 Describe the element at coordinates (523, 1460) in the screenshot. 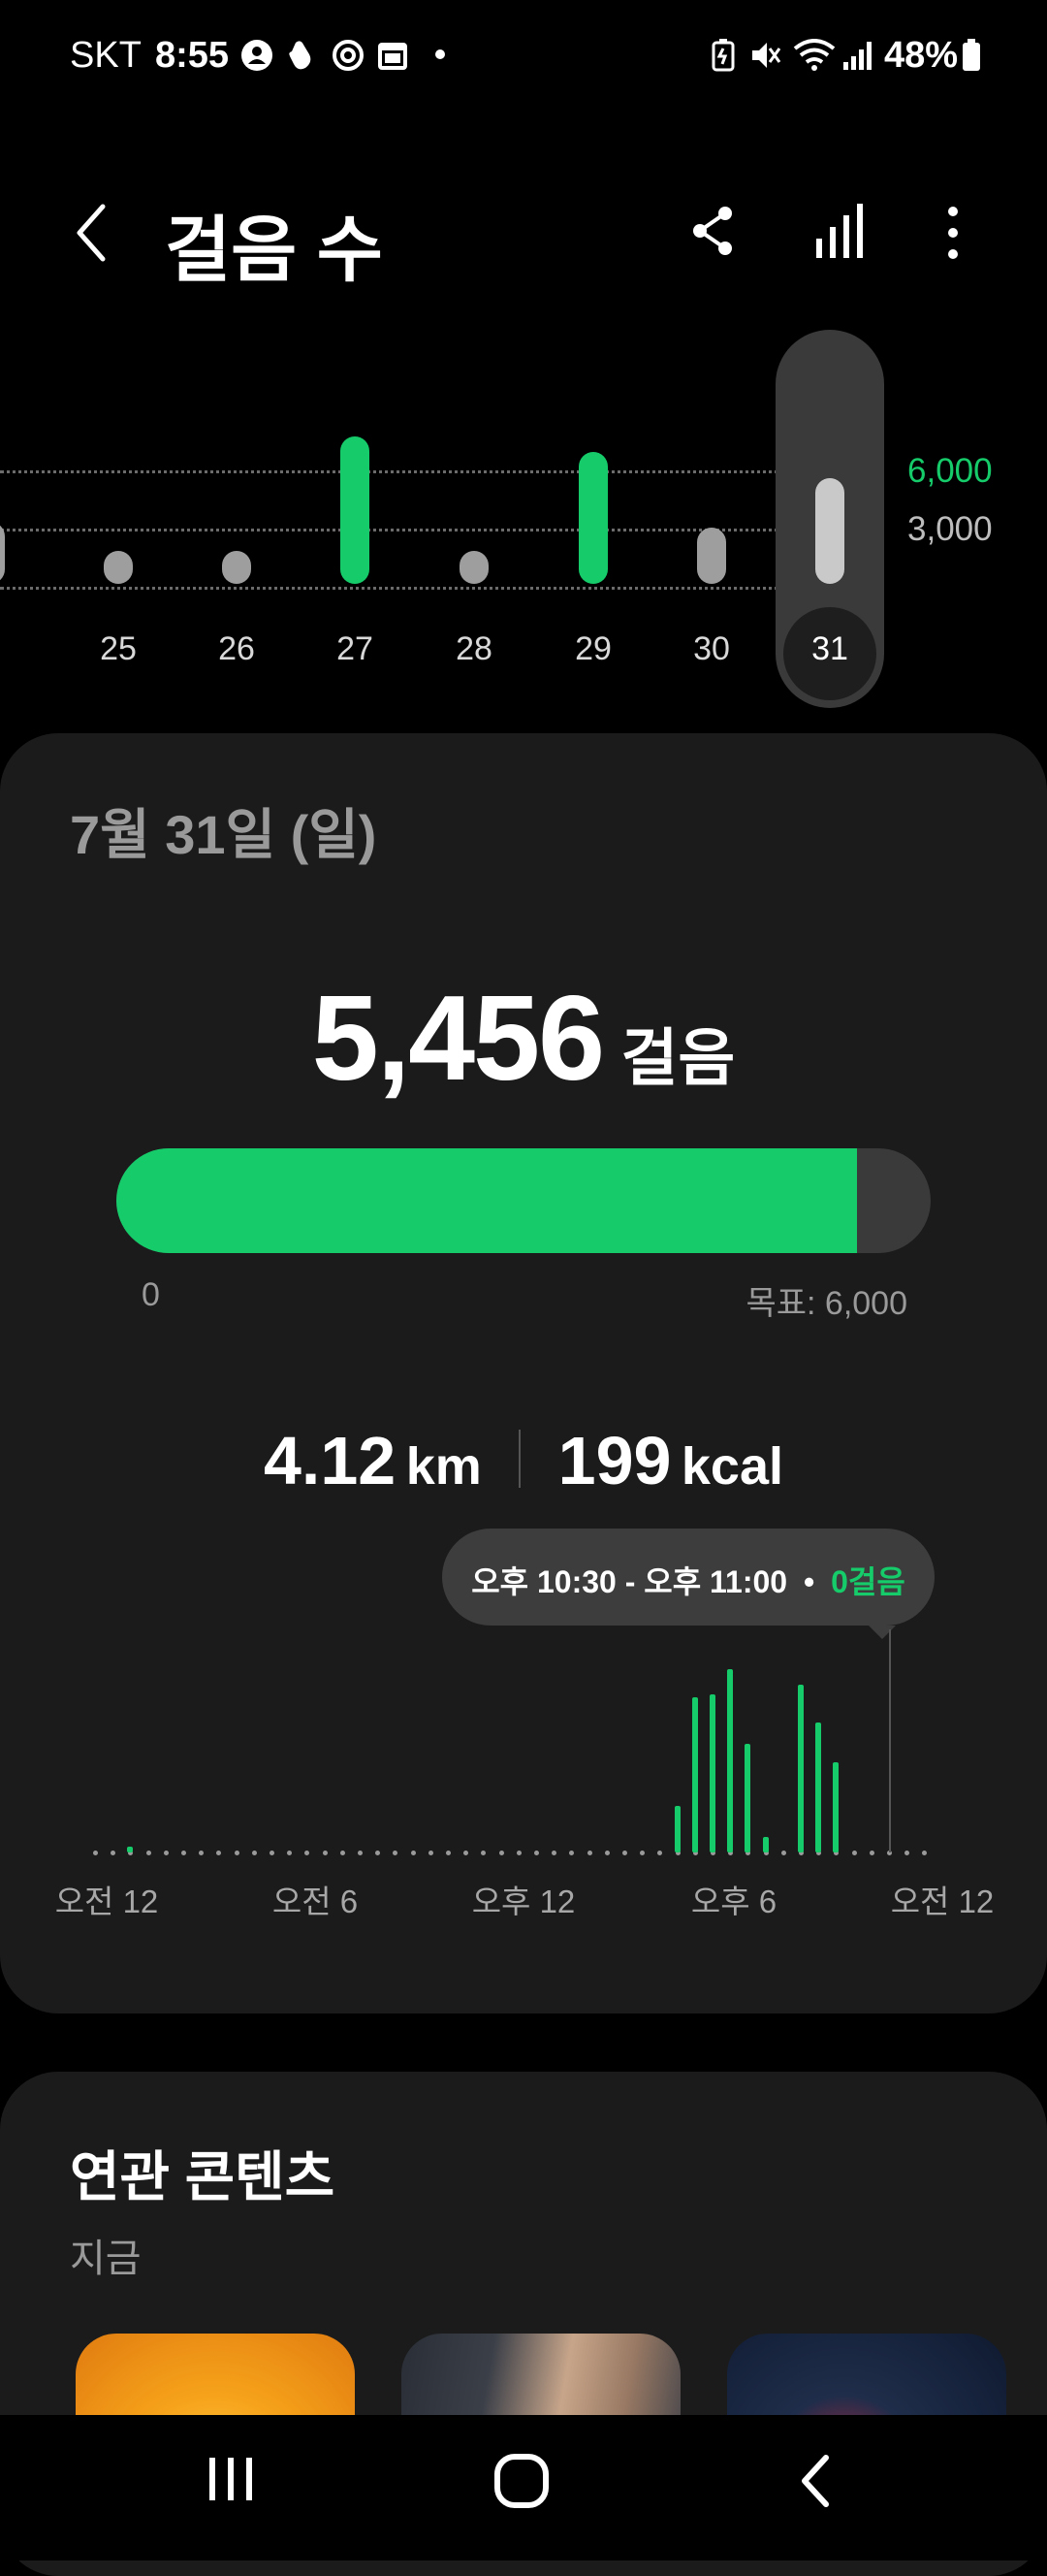

I see `distance-calorie-row: 4.12 km 199 kcal` at that location.